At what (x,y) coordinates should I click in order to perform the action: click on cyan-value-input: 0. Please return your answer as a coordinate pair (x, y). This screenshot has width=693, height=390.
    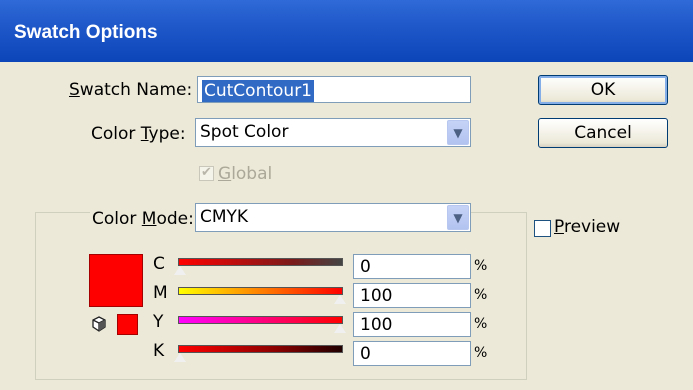
    Looking at the image, I should click on (412, 266).